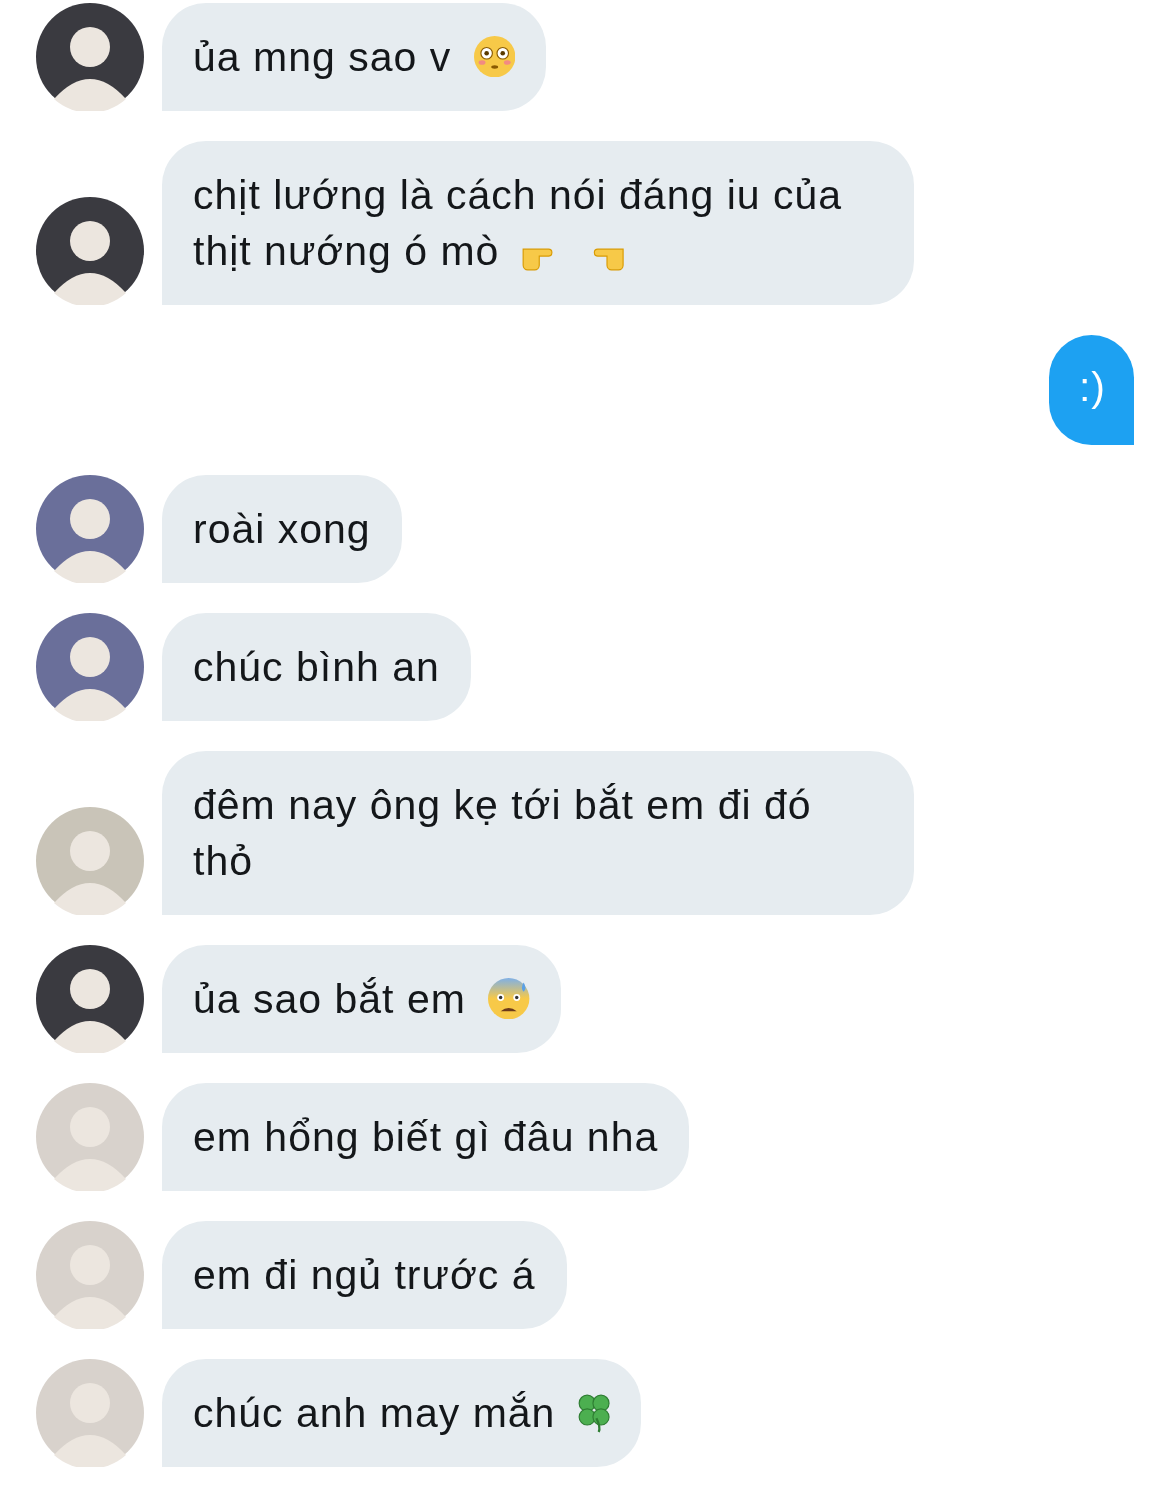 This screenshot has height=1496, width=1170. Describe the element at coordinates (509, 998) in the screenshot. I see `sweating-face-icon` at that location.